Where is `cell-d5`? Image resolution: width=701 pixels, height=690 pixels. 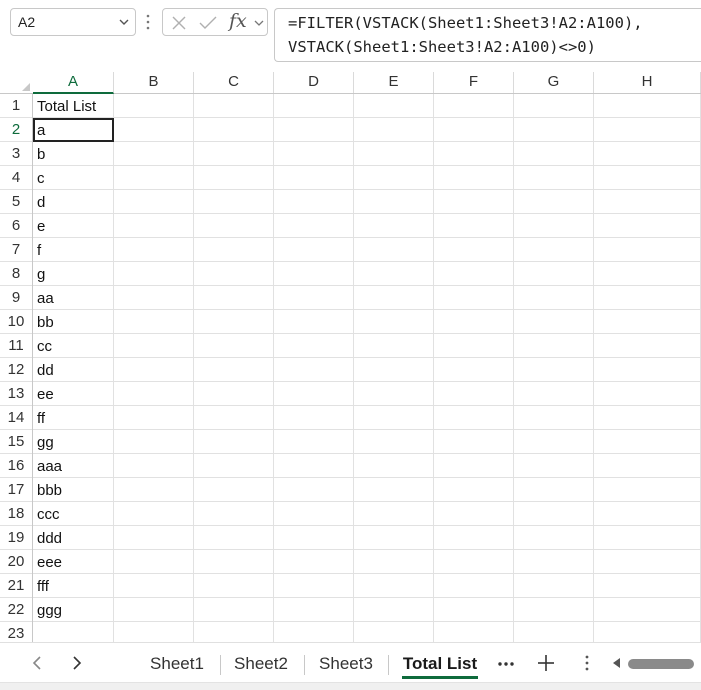
cell-d5 is located at coordinates (314, 202).